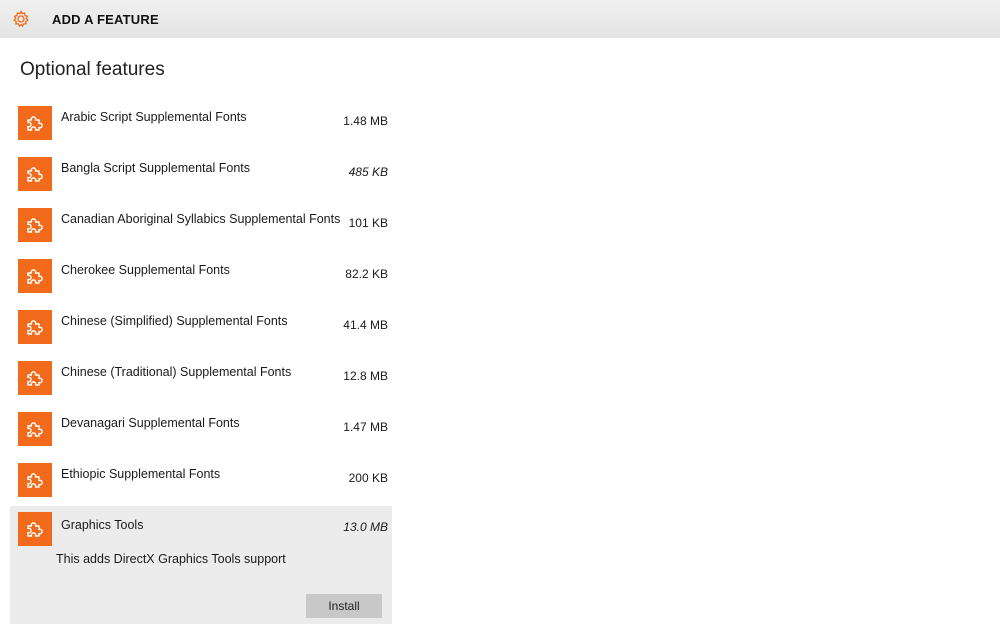 The image size is (1000, 635). What do you see at coordinates (176, 372) in the screenshot?
I see `feature-name: Chinese (Traditional) Supplemental Fonts` at bounding box center [176, 372].